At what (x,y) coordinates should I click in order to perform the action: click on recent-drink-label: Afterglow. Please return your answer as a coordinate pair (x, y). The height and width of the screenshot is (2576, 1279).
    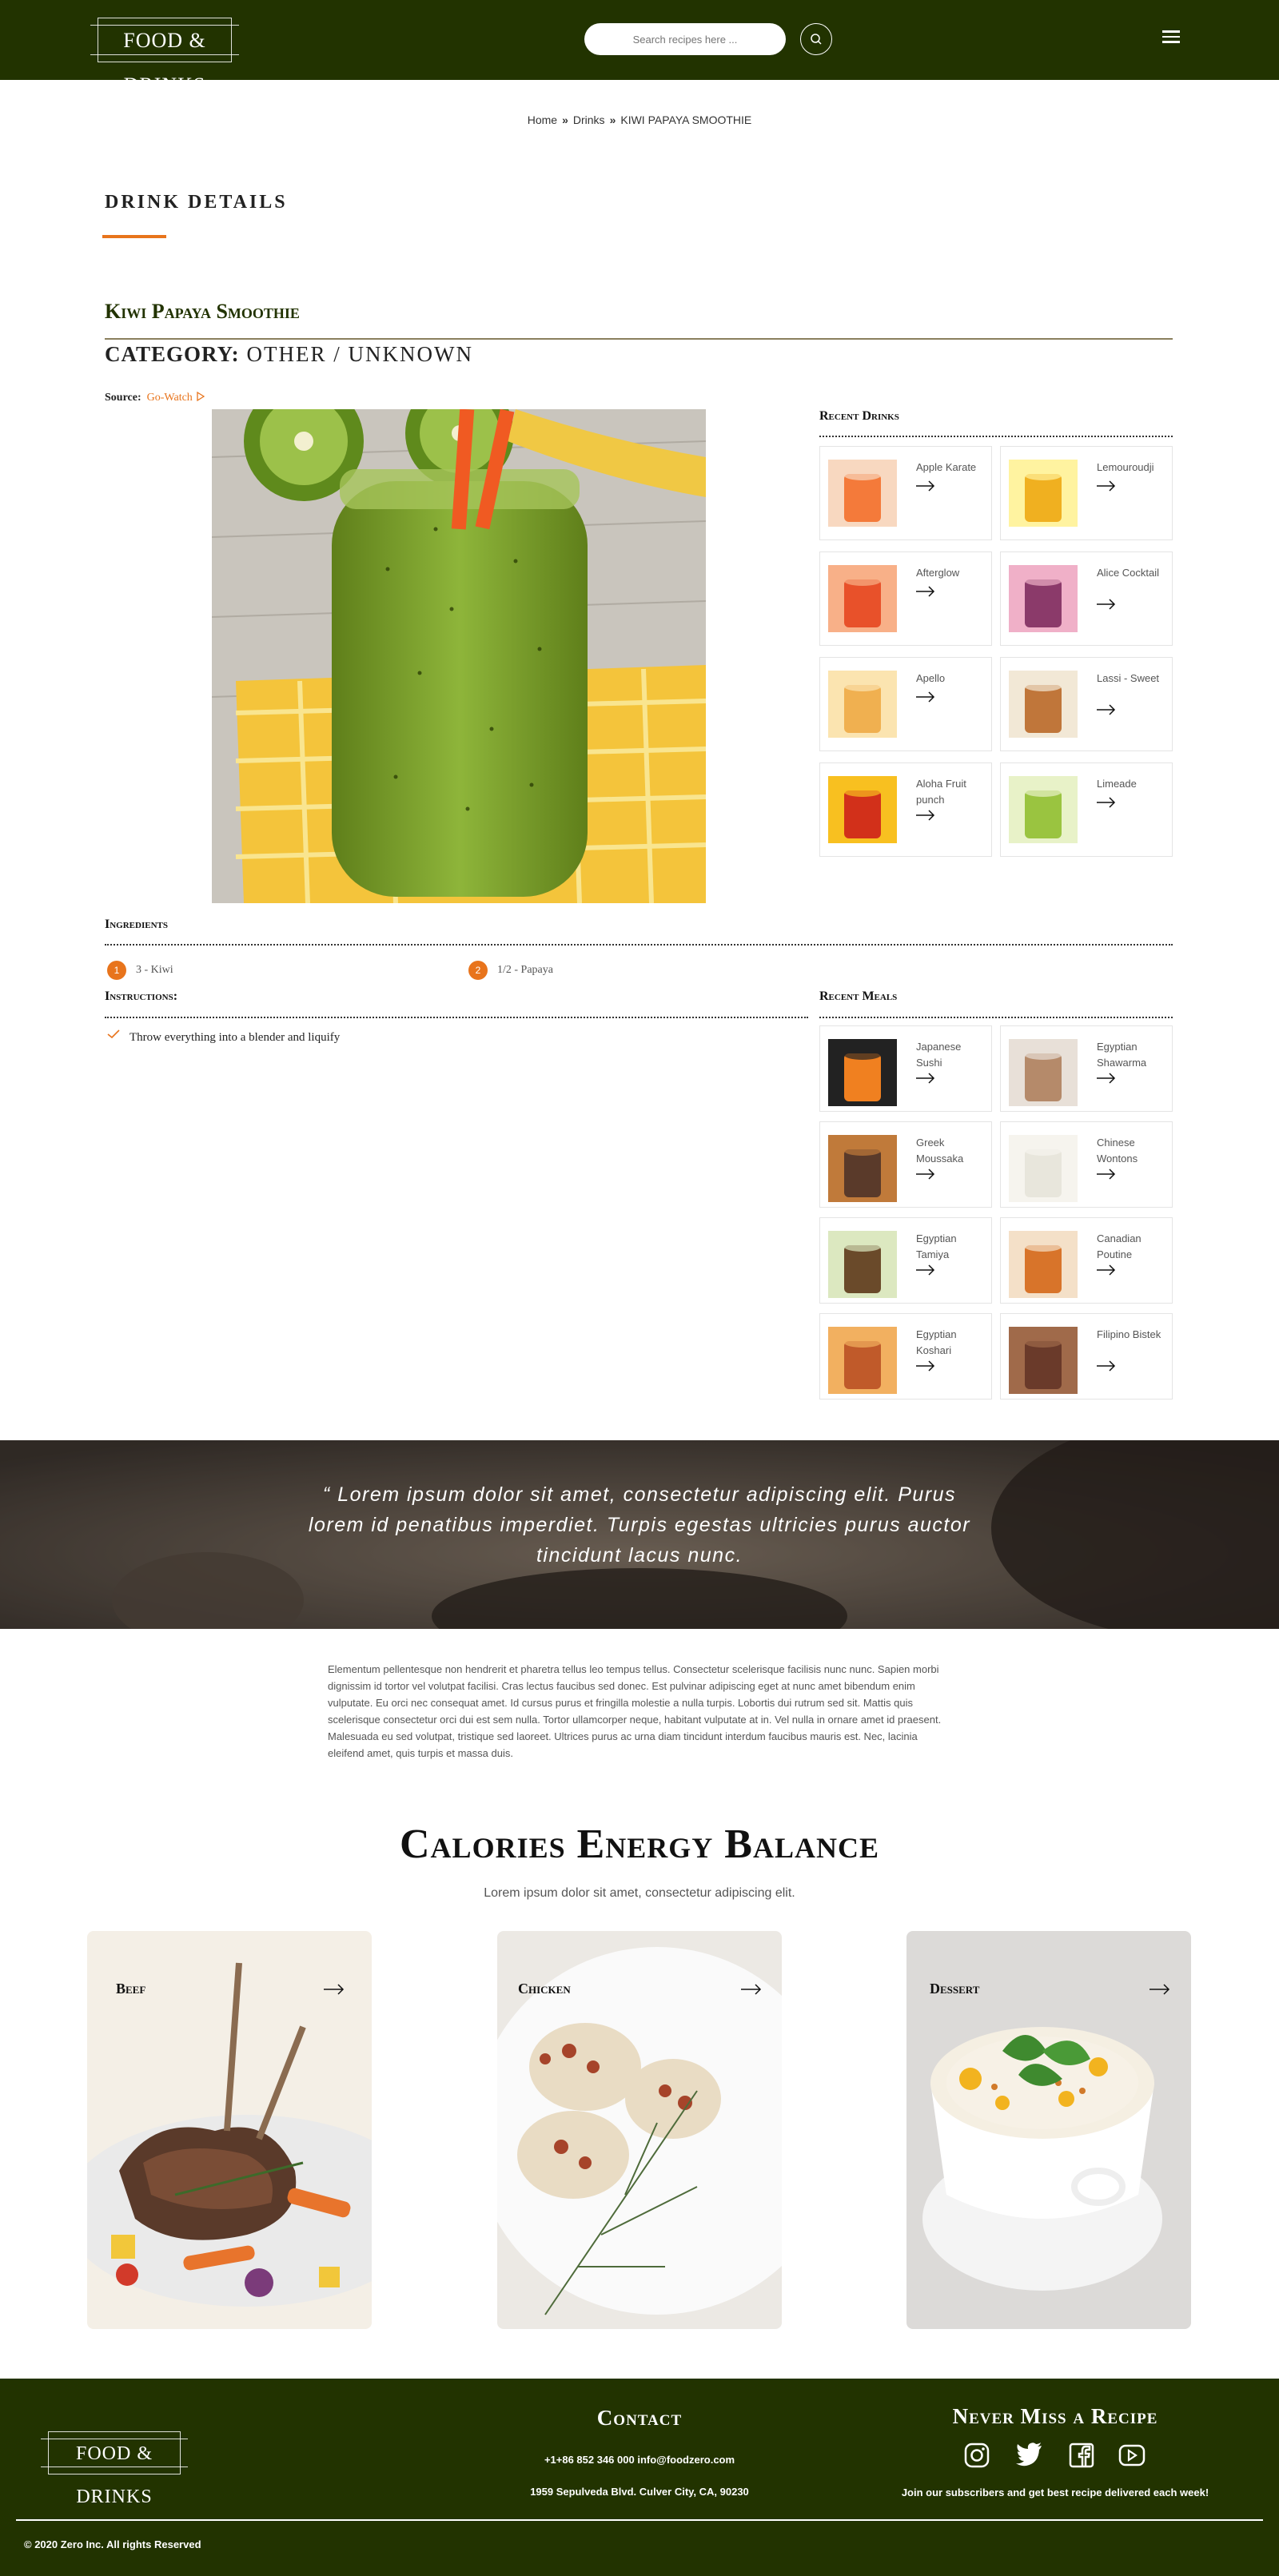
    Looking at the image, I should click on (938, 573).